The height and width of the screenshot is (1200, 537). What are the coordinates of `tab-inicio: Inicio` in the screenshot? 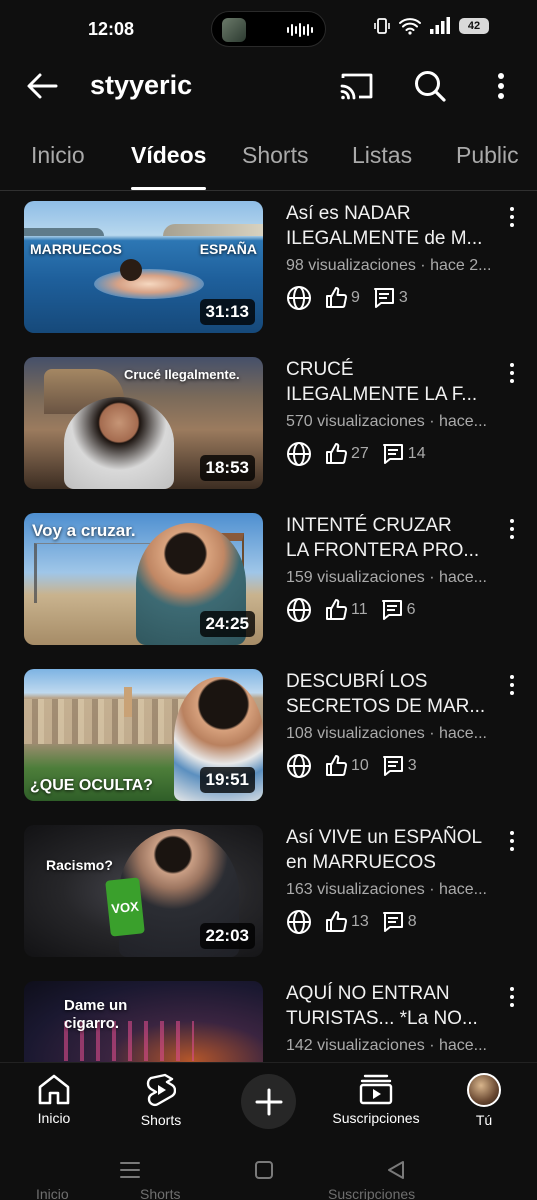 It's located at (58, 155).